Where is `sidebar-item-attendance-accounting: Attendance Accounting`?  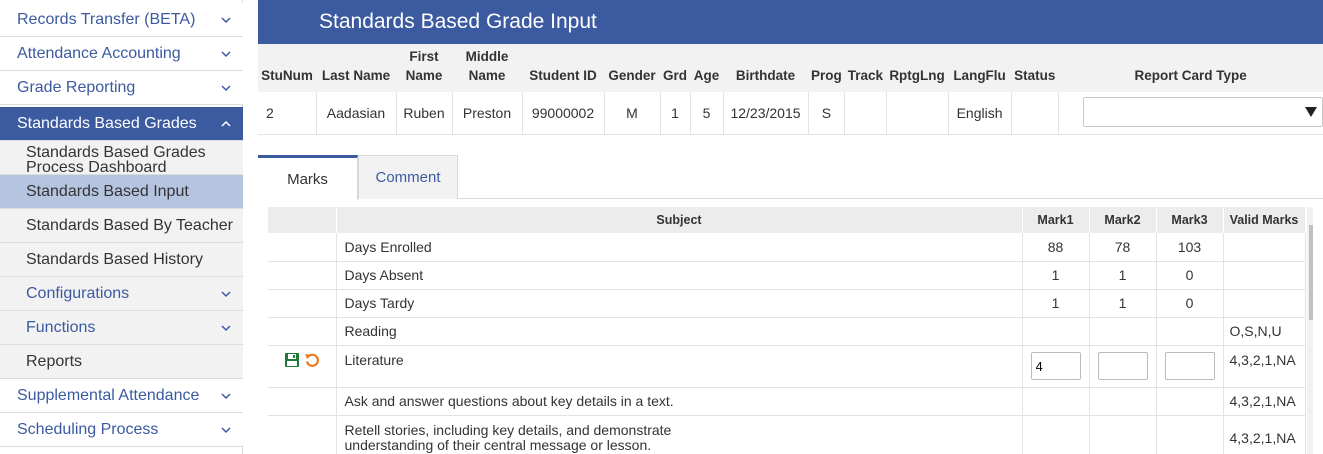
sidebar-item-attendance-accounting: Attendance Accounting is located at coordinates (121, 54).